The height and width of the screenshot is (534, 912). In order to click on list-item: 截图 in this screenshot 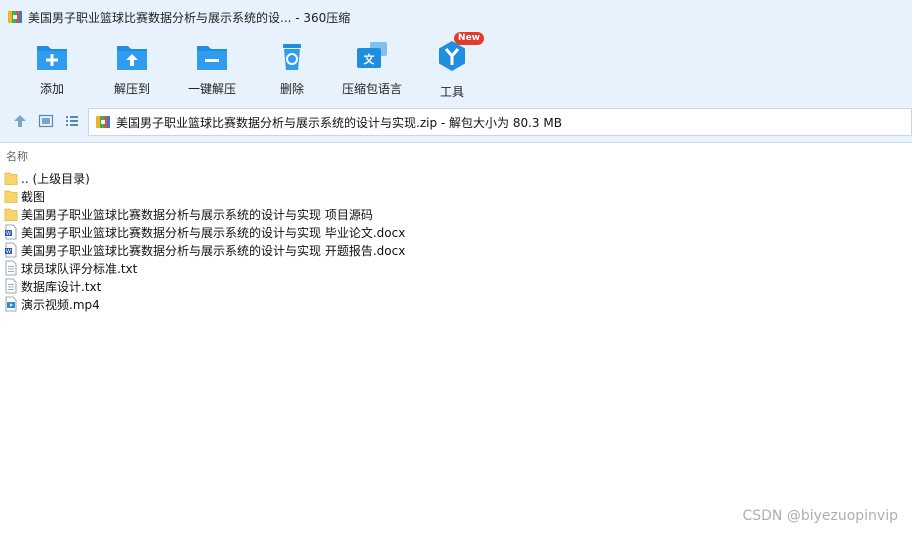, I will do `click(456, 196)`.